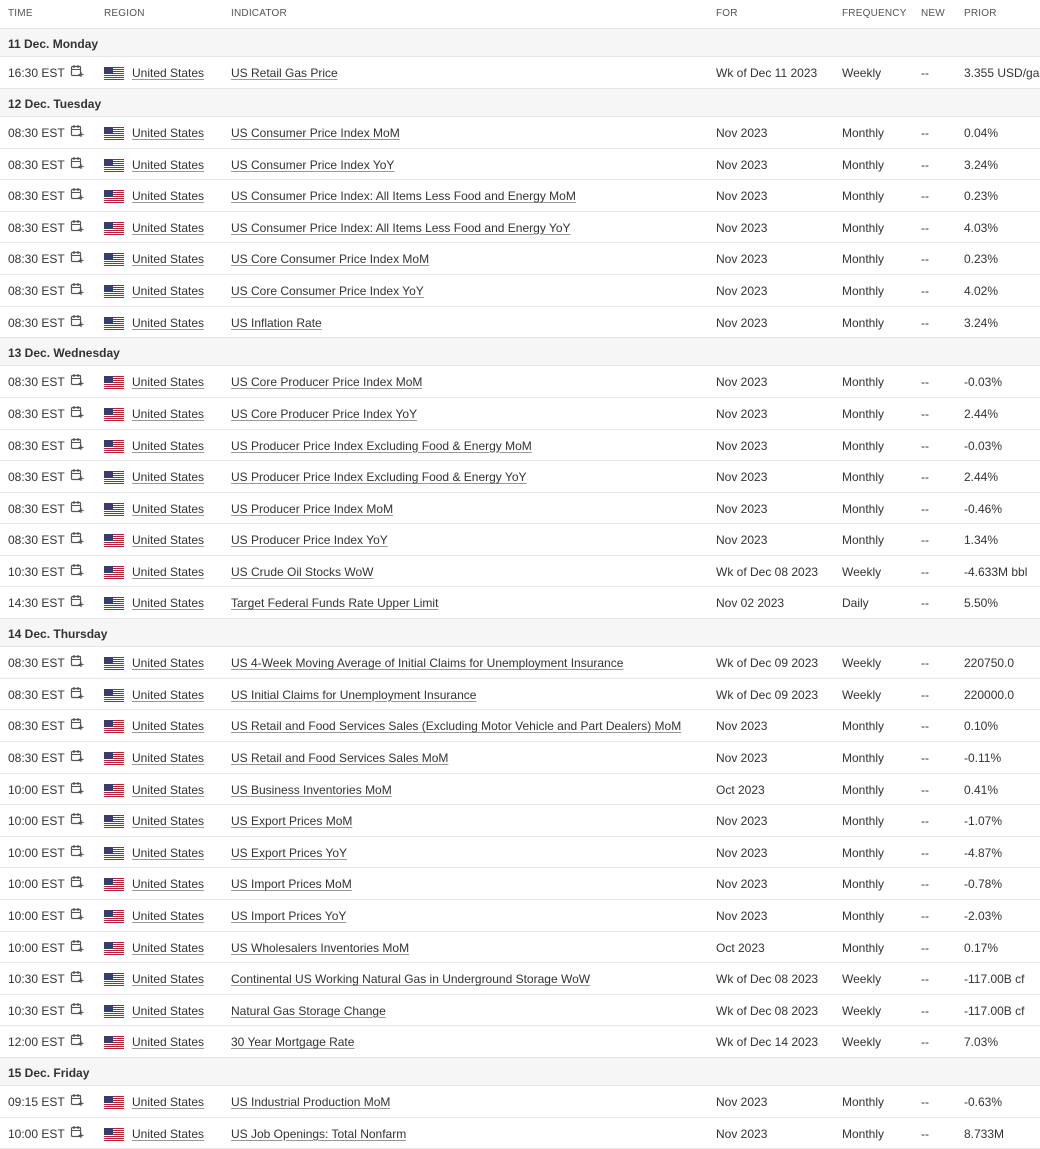  Describe the element at coordinates (308, 1011) in the screenshot. I see `indicator-link: Natural Gas Storage Change` at that location.